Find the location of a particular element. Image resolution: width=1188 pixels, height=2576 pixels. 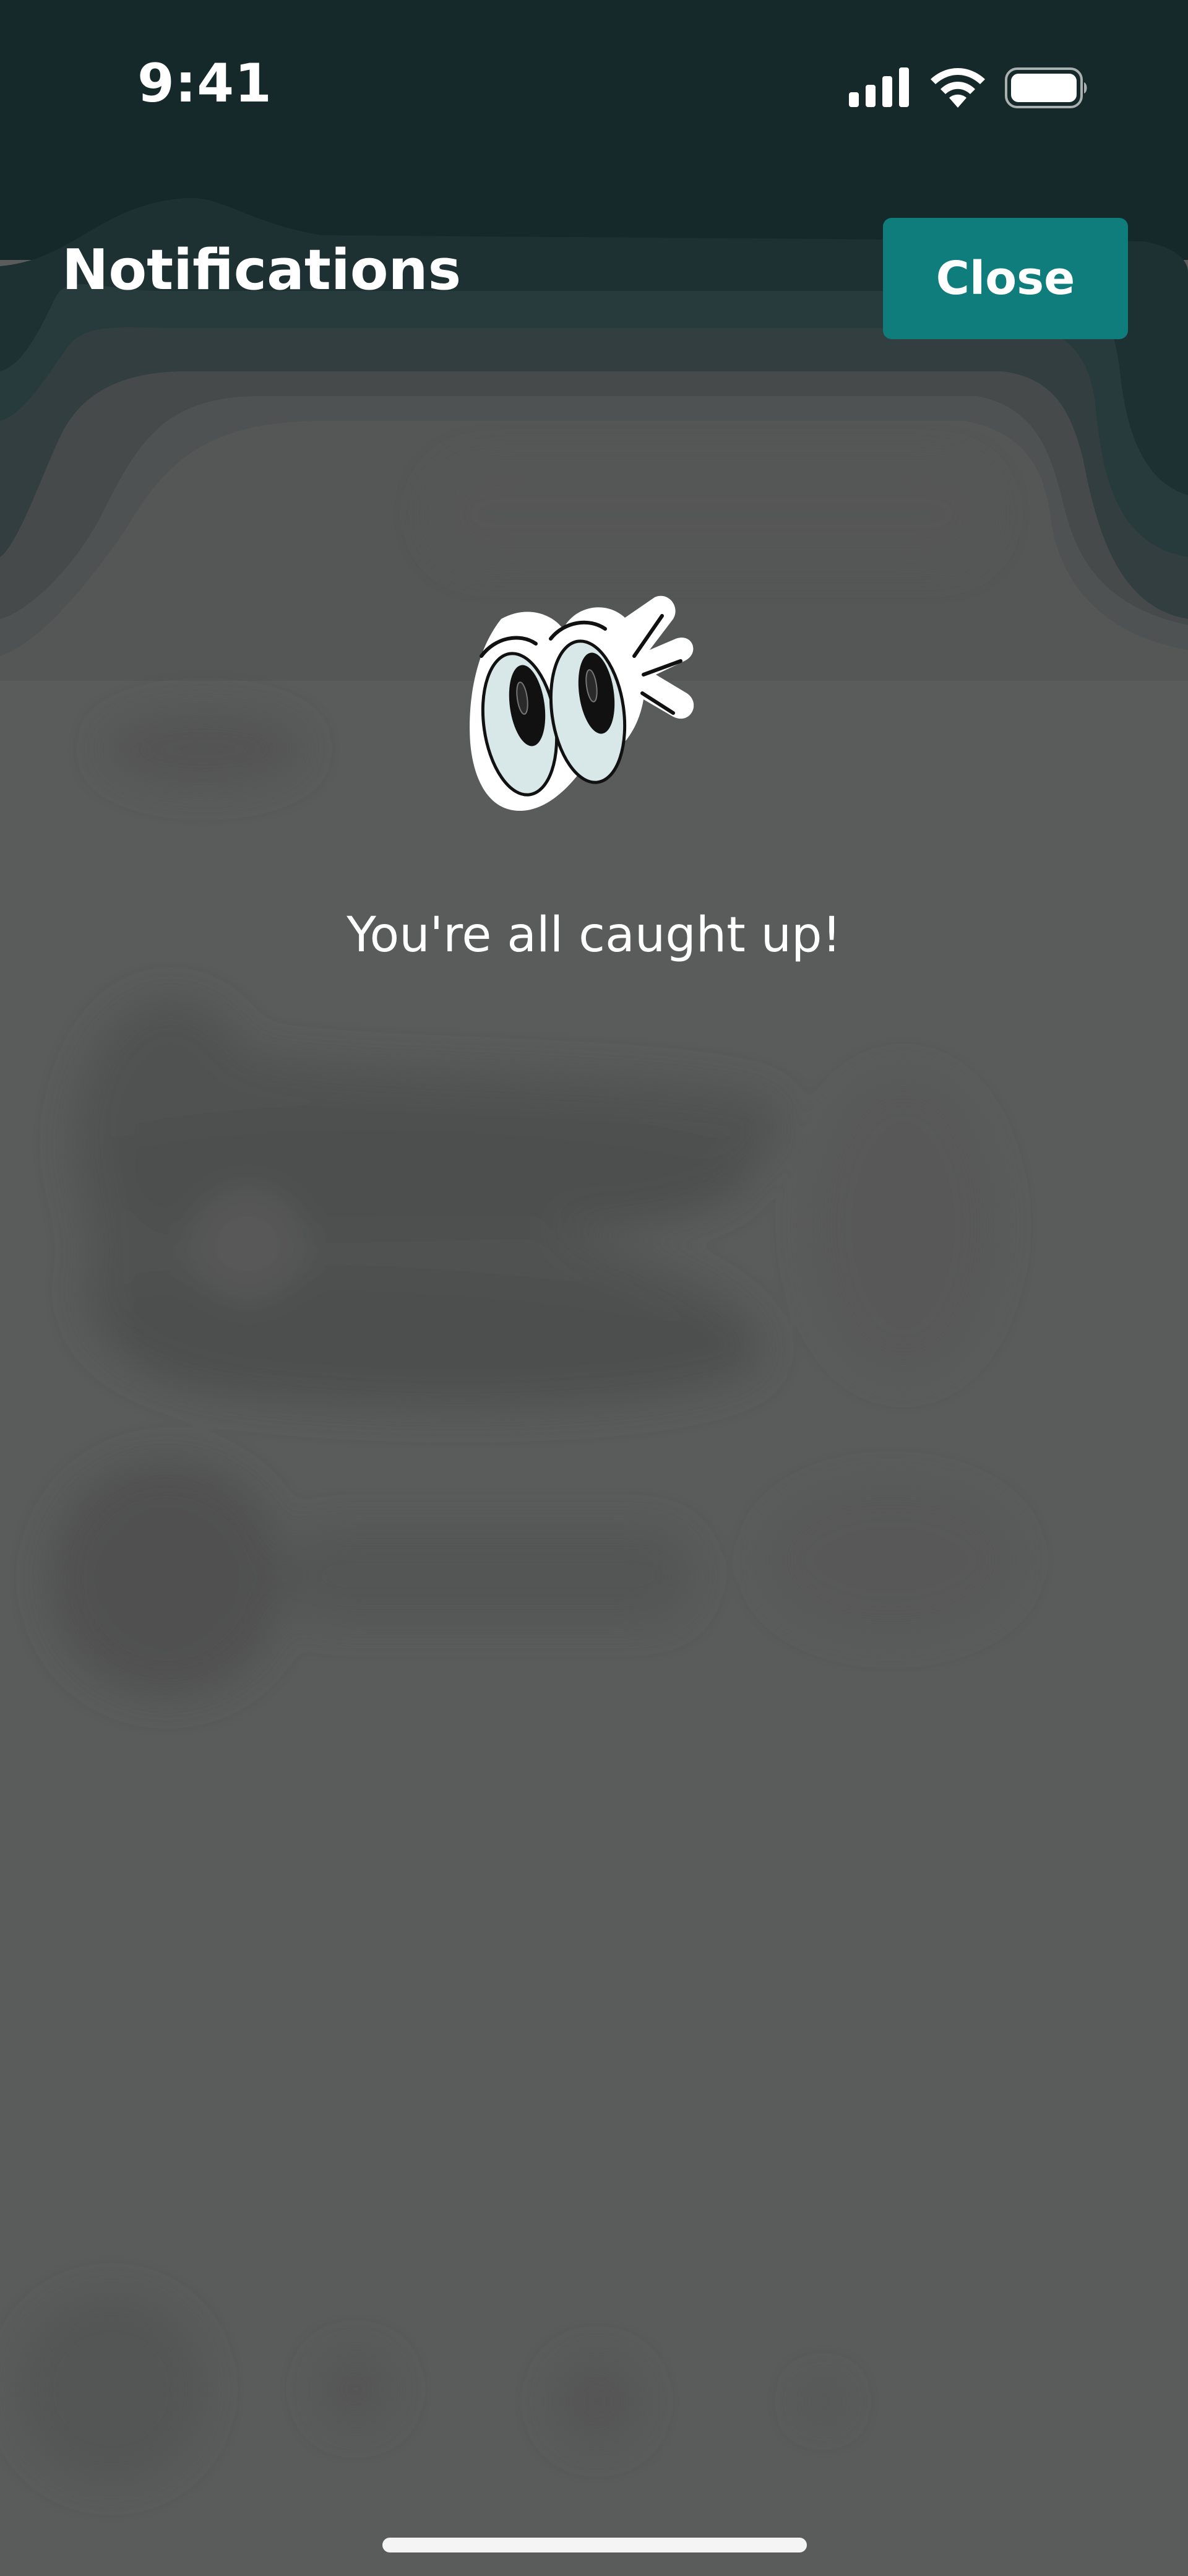

status-time: 9:41 is located at coordinates (205, 84).